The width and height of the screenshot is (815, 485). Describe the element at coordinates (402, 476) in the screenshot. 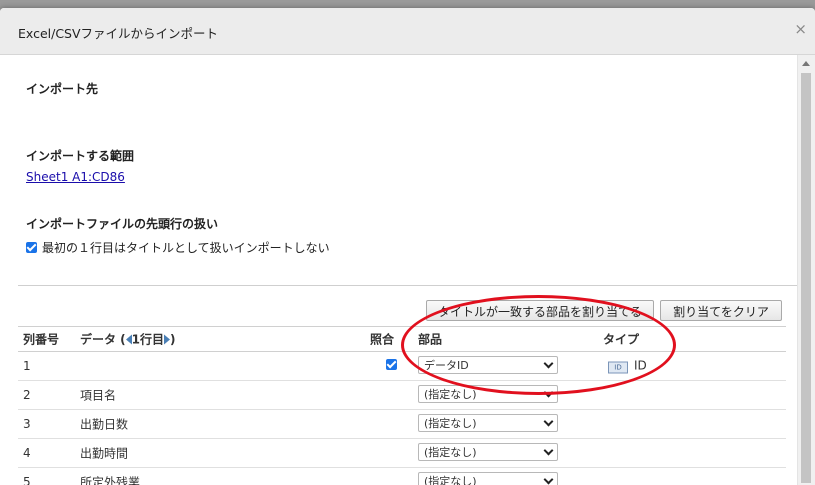

I see `table-row: 5 所定外残業 (指定なし)` at that location.